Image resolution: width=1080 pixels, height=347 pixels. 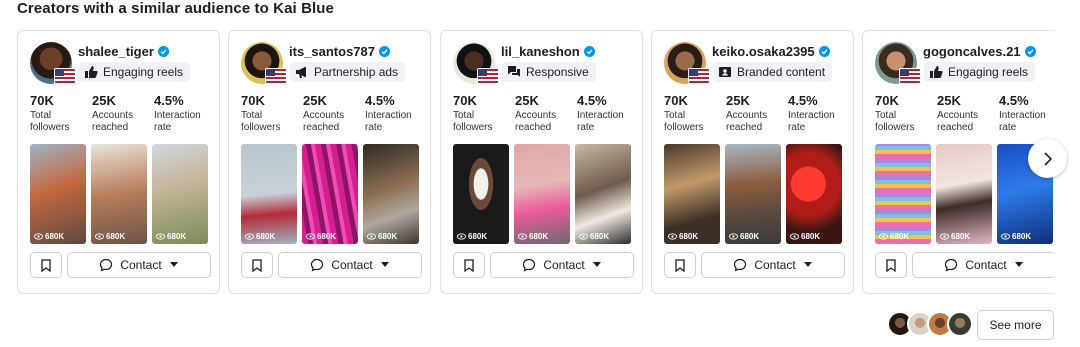 What do you see at coordinates (1015, 325) in the screenshot?
I see `see-more-button: See more` at bounding box center [1015, 325].